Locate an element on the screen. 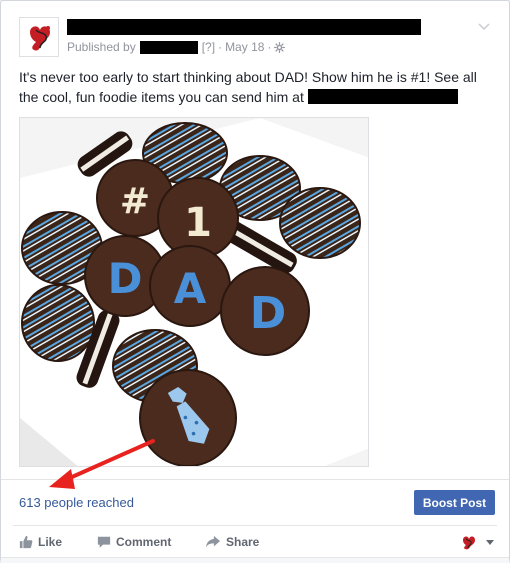  post-actions: Like Comment Share is located at coordinates (256, 542).